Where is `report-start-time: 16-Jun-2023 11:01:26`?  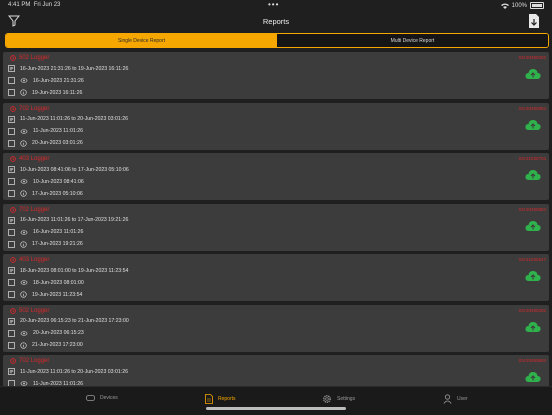
report-start-time: 16-Jun-2023 11:01:26 is located at coordinates (45, 232).